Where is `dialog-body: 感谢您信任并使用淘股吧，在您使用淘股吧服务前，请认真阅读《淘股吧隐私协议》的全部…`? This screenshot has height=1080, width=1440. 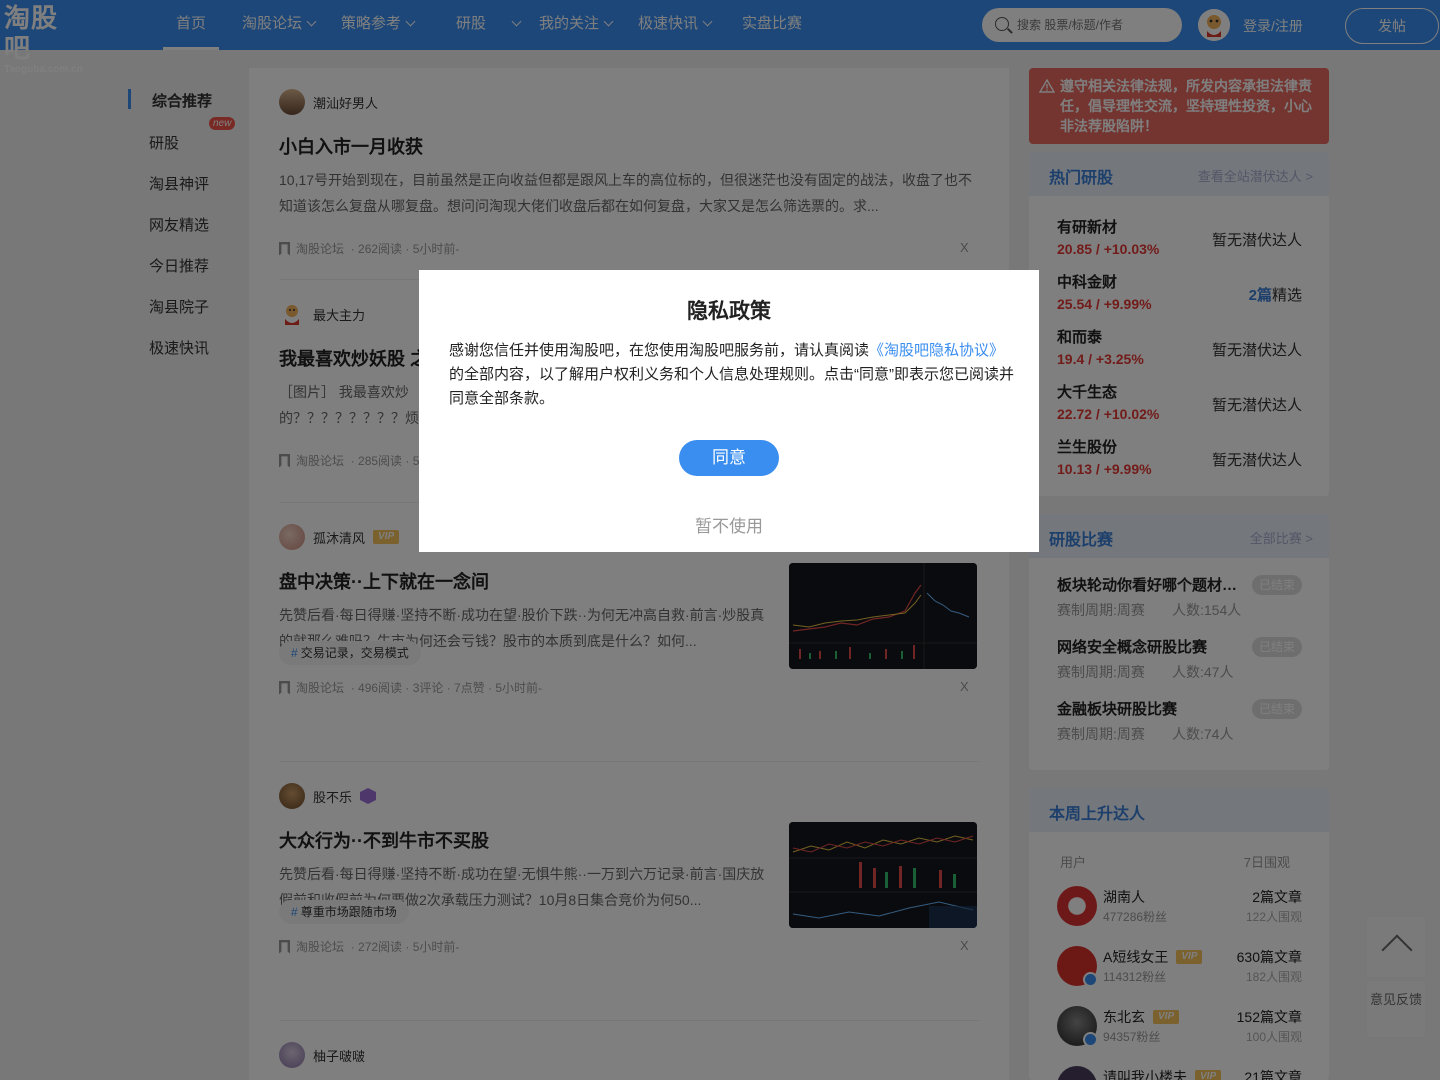
dialog-body: 感谢您信任并使用淘股吧，在您使用淘股吧服务前，请认真阅读《淘股吧隐私协议》的全部… is located at coordinates (731, 375).